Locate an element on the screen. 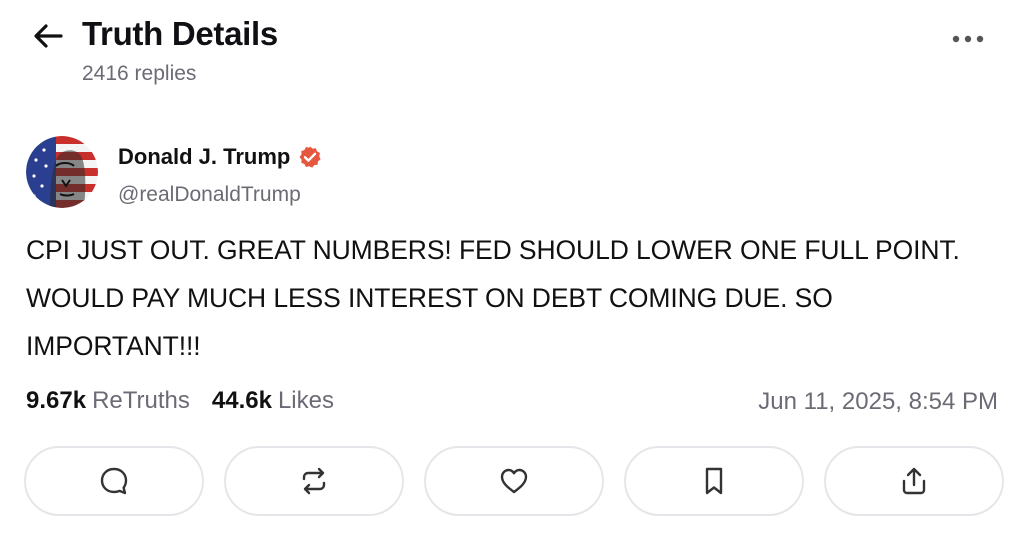  action-bar is located at coordinates (514, 482).